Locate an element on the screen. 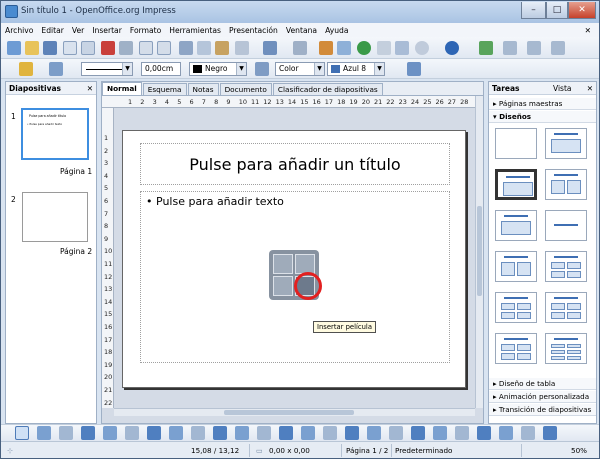 This screenshot has width=600, height=459. shadow-tool-icon is located at coordinates (550, 433).